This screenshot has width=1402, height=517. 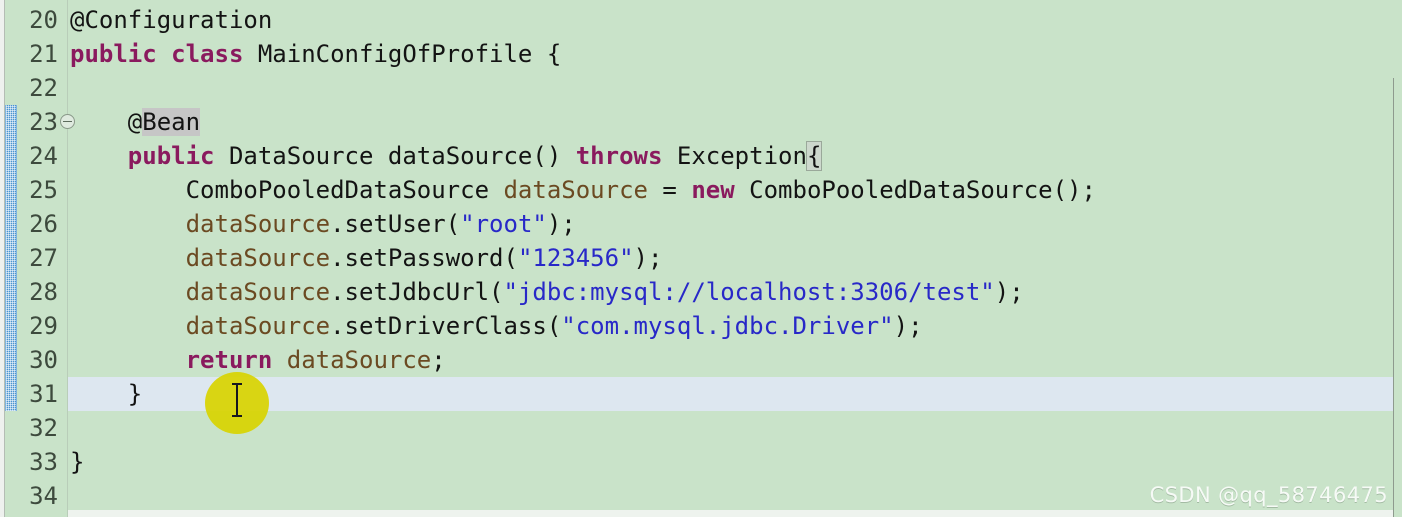 What do you see at coordinates (43, 326) in the screenshot?
I see `line-number: 29` at bounding box center [43, 326].